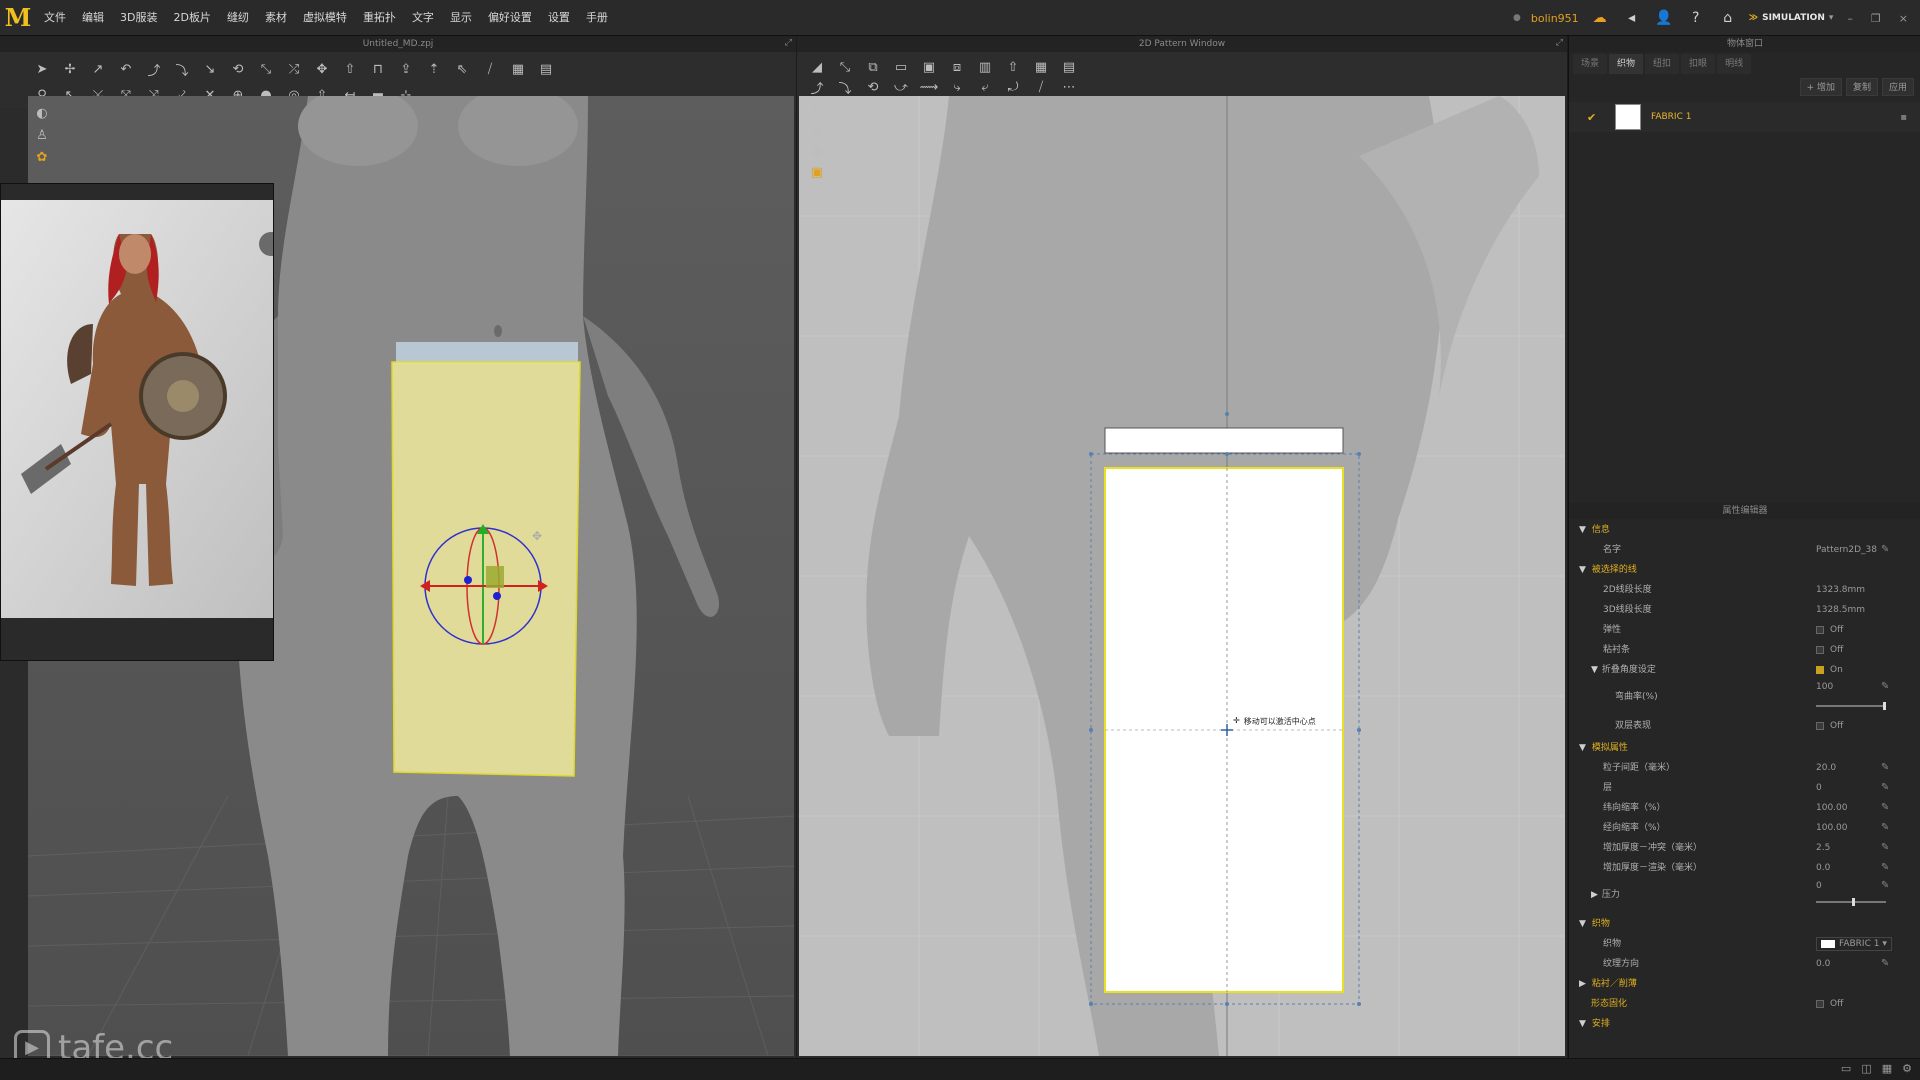 The width and height of the screenshot is (1920, 1080). Describe the element at coordinates (817, 172) in the screenshot. I see `pattern-texture-icon: ▣` at that location.